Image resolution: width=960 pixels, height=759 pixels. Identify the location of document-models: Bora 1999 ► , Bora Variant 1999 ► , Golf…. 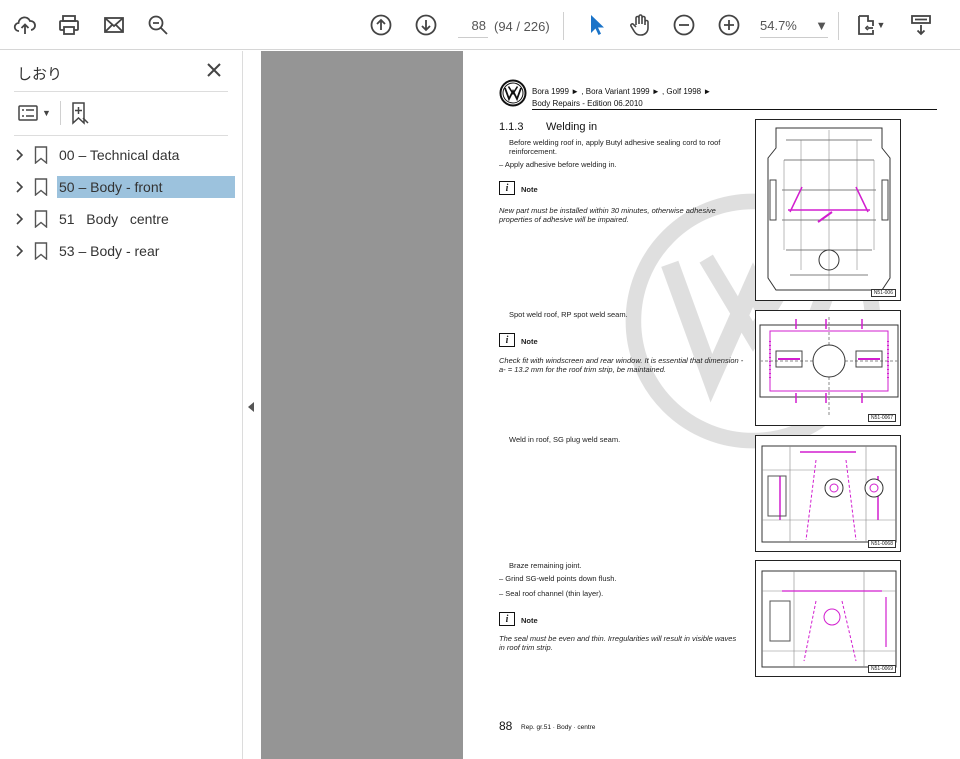
(622, 91).